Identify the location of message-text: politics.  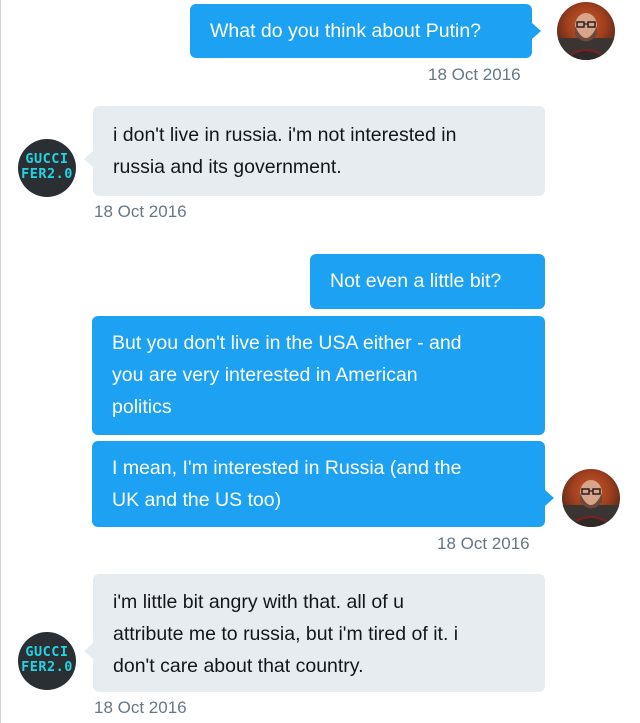
(142, 407).